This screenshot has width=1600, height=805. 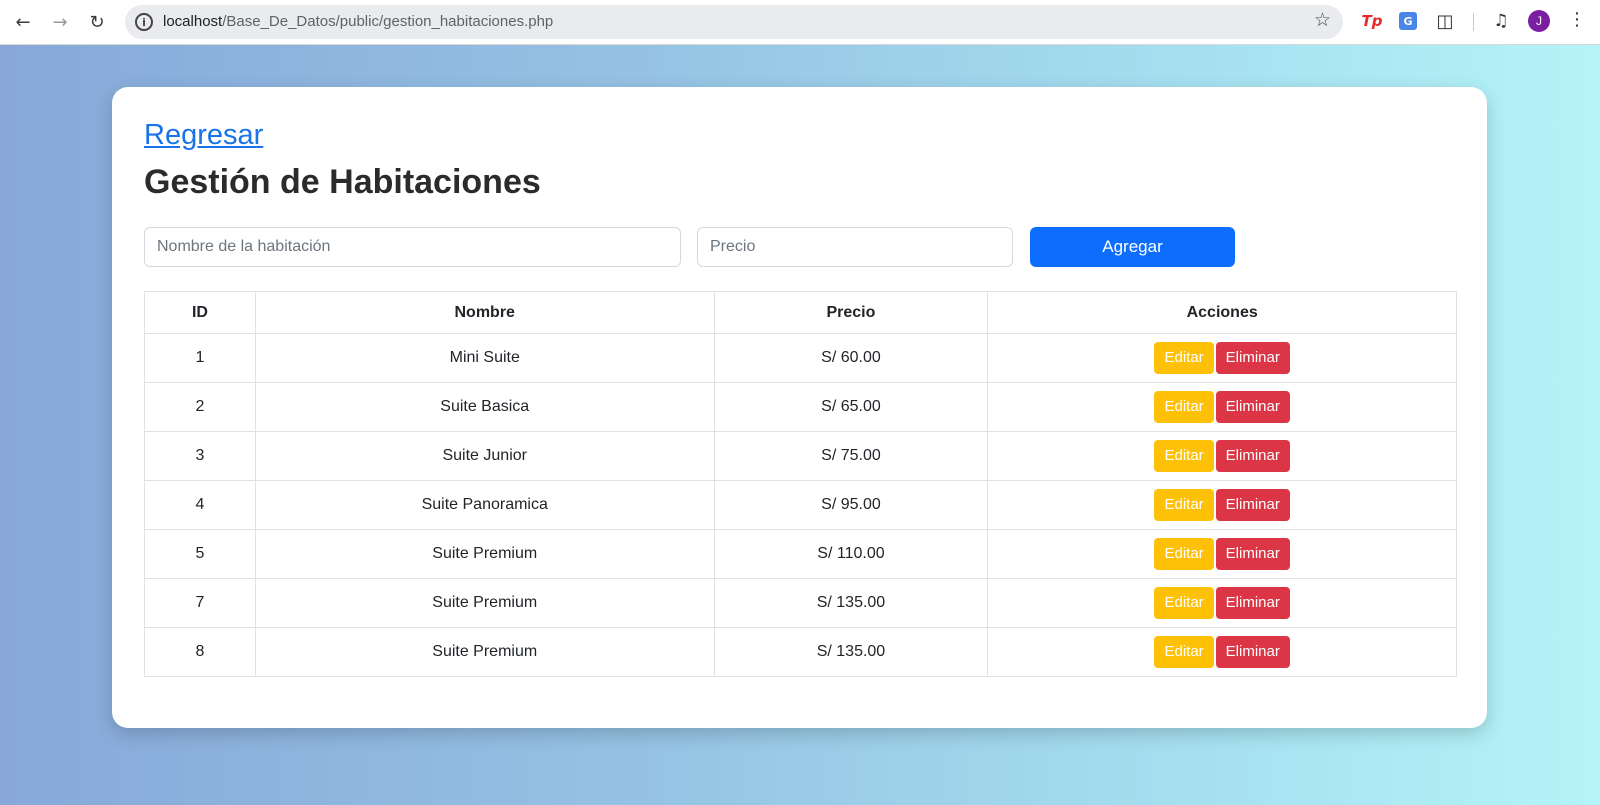 What do you see at coordinates (855, 247) in the screenshot?
I see `price-input` at bounding box center [855, 247].